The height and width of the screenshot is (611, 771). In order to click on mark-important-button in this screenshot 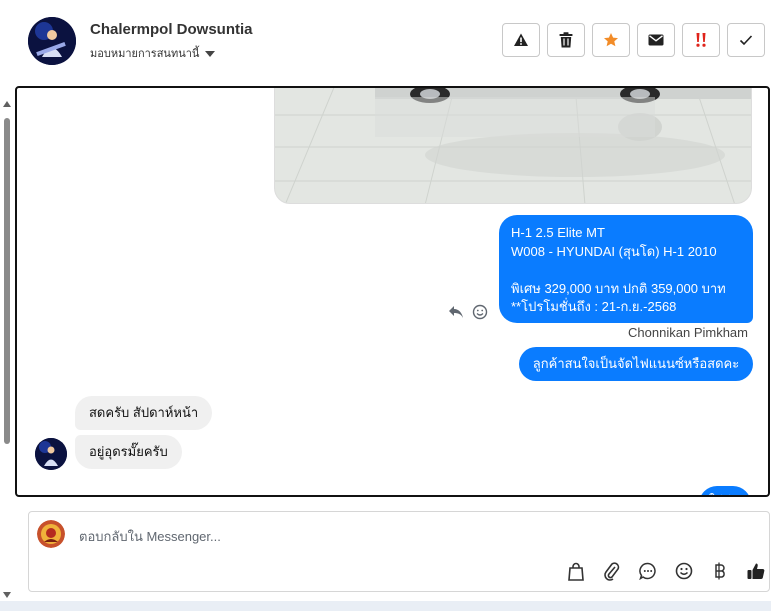, I will do `click(701, 40)`.